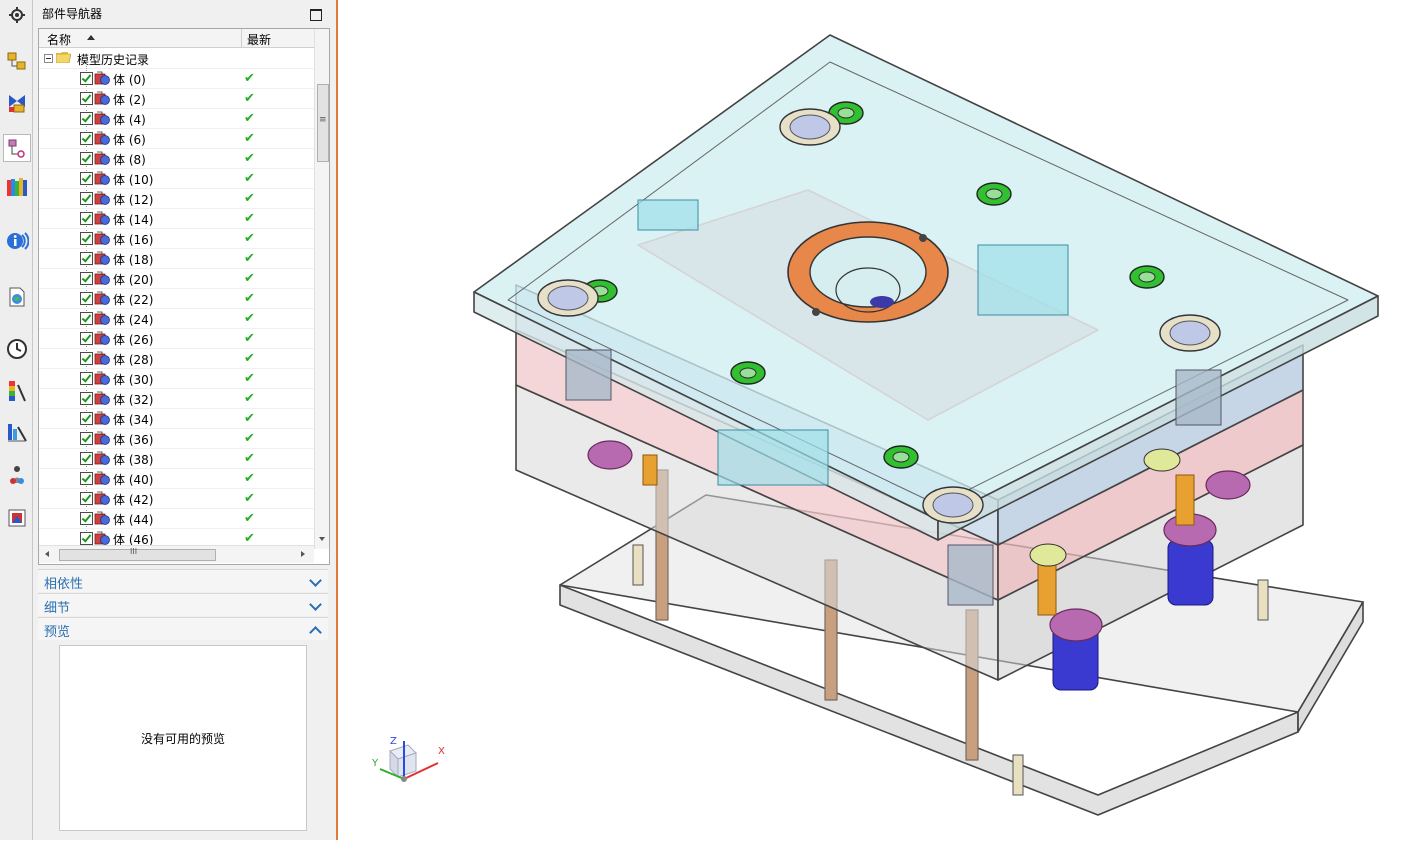 Image resolution: width=1423 pixels, height=843 pixels. Describe the element at coordinates (183, 628) in the screenshot. I see `section-preview: 预览` at that location.